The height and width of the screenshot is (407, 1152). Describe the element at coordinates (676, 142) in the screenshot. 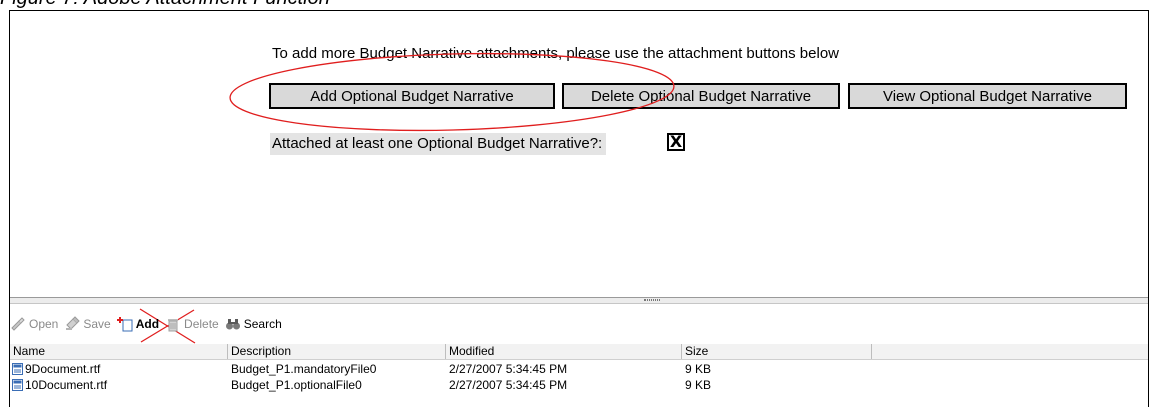

I see `attached-narrative-checkbox: X` at that location.